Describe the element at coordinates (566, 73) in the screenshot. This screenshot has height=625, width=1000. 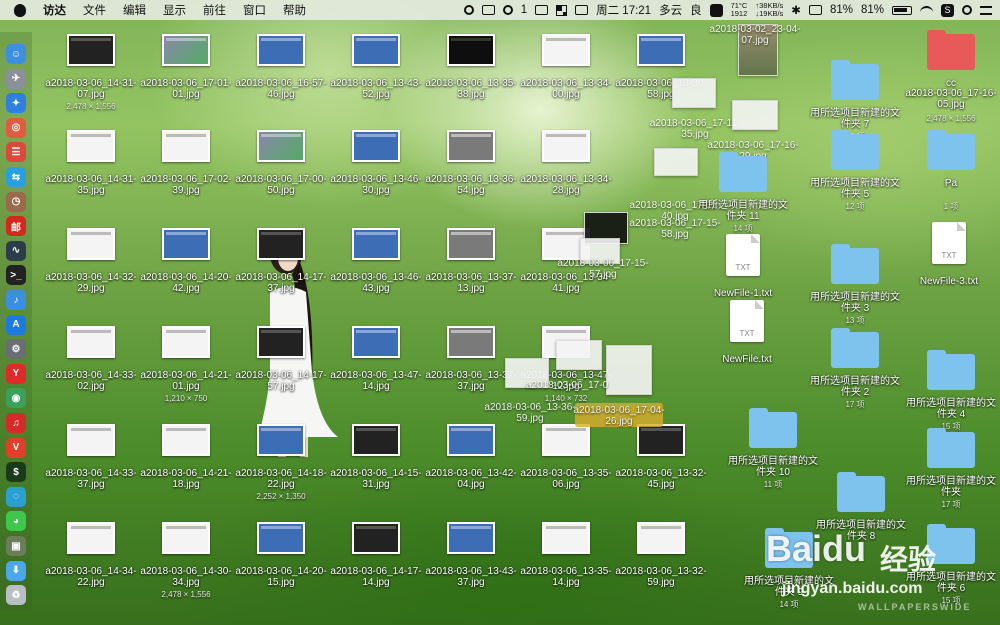
I see `desktop-file: a2018-03-06_13-34-00.jpg` at that location.